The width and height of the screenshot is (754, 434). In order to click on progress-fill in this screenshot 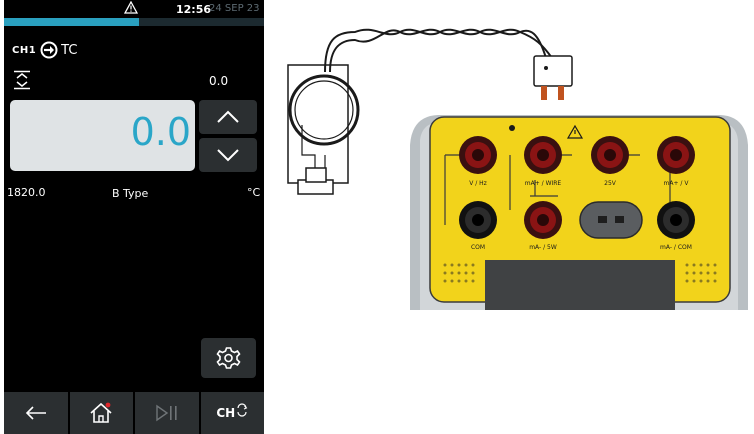, I will do `click(72, 22)`.